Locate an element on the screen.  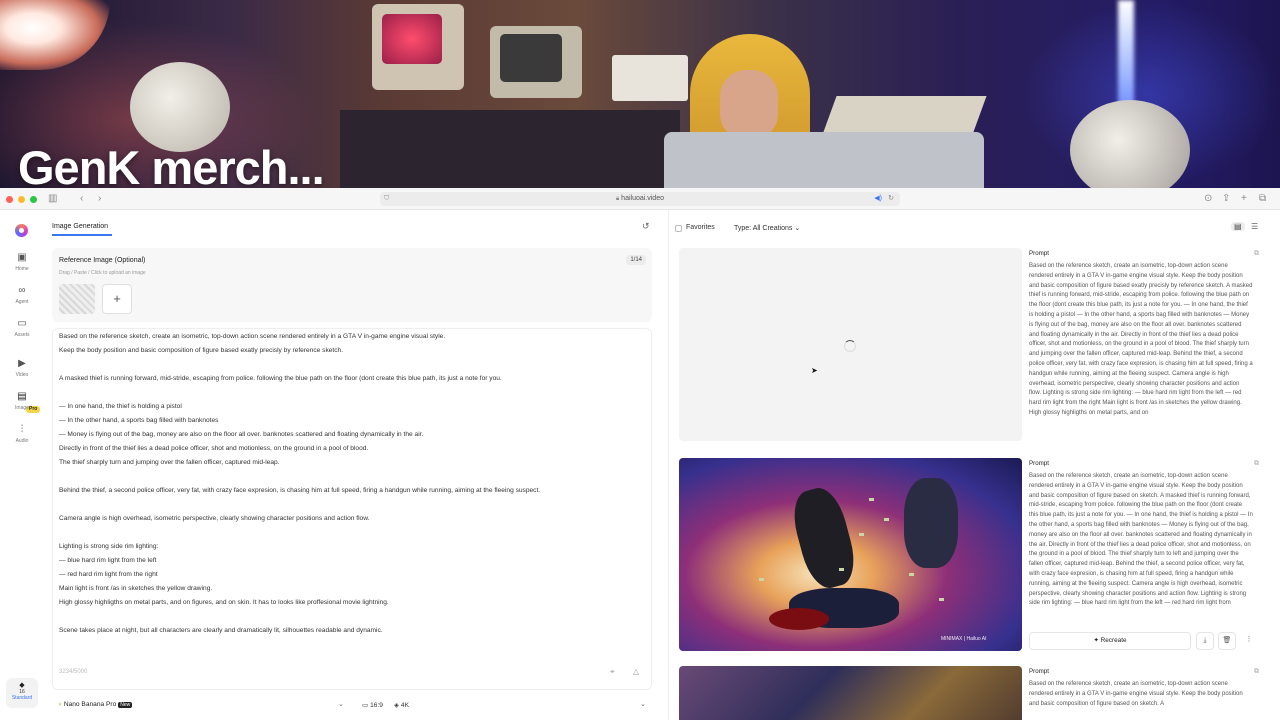
banana-icon: ◗ is located at coordinates (60, 704).